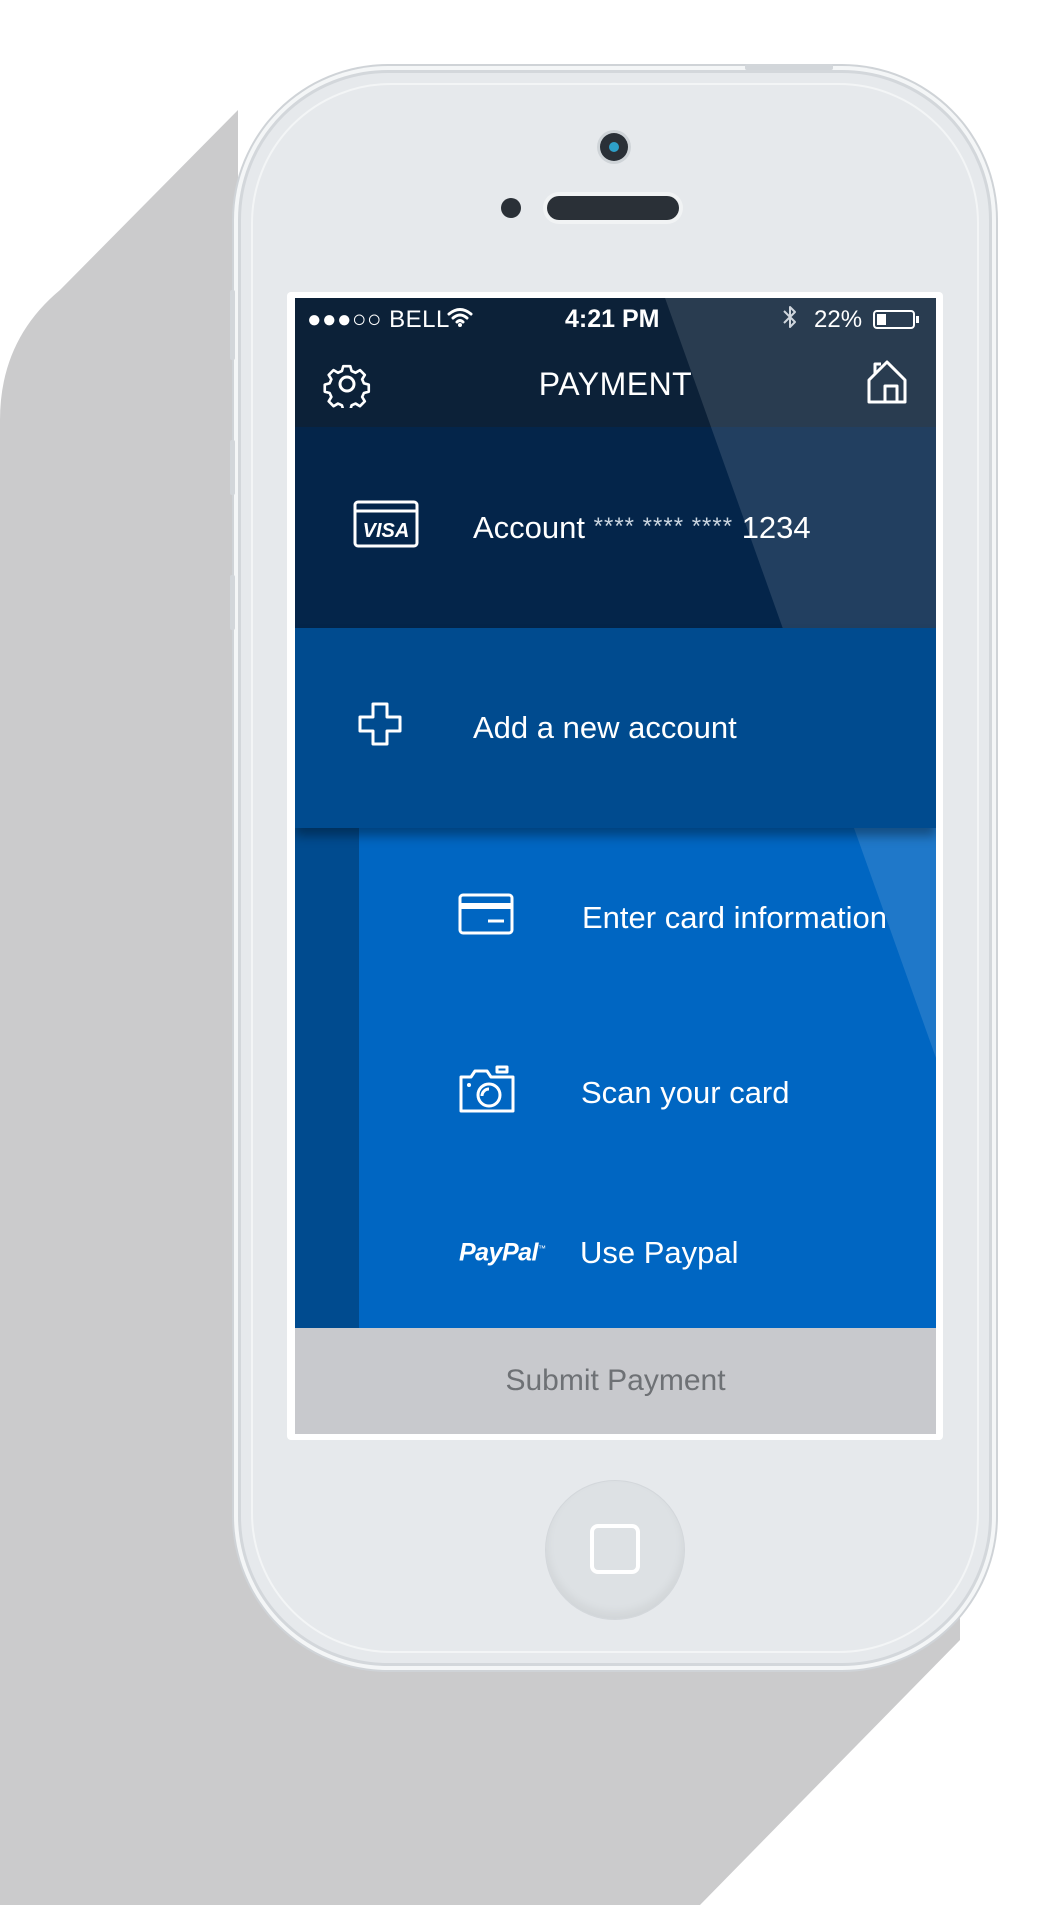 Image resolution: width=1064 pixels, height=1905 pixels. Describe the element at coordinates (386, 531) in the screenshot. I see `visa-logo-text: VISA` at that location.